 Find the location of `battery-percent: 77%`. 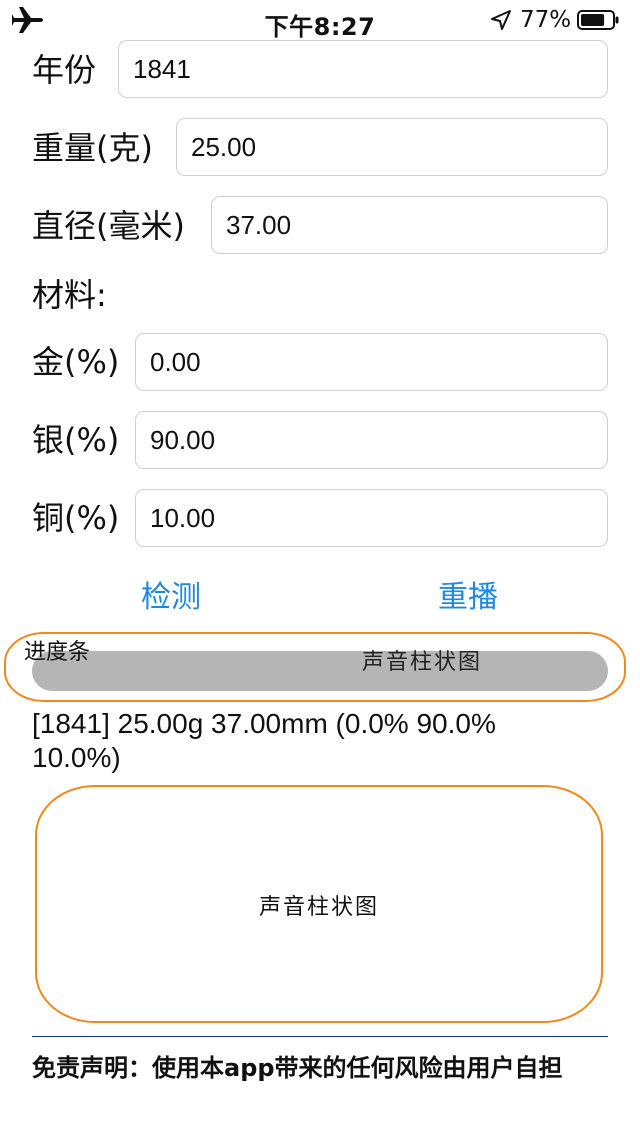

battery-percent: 77% is located at coordinates (546, 20).